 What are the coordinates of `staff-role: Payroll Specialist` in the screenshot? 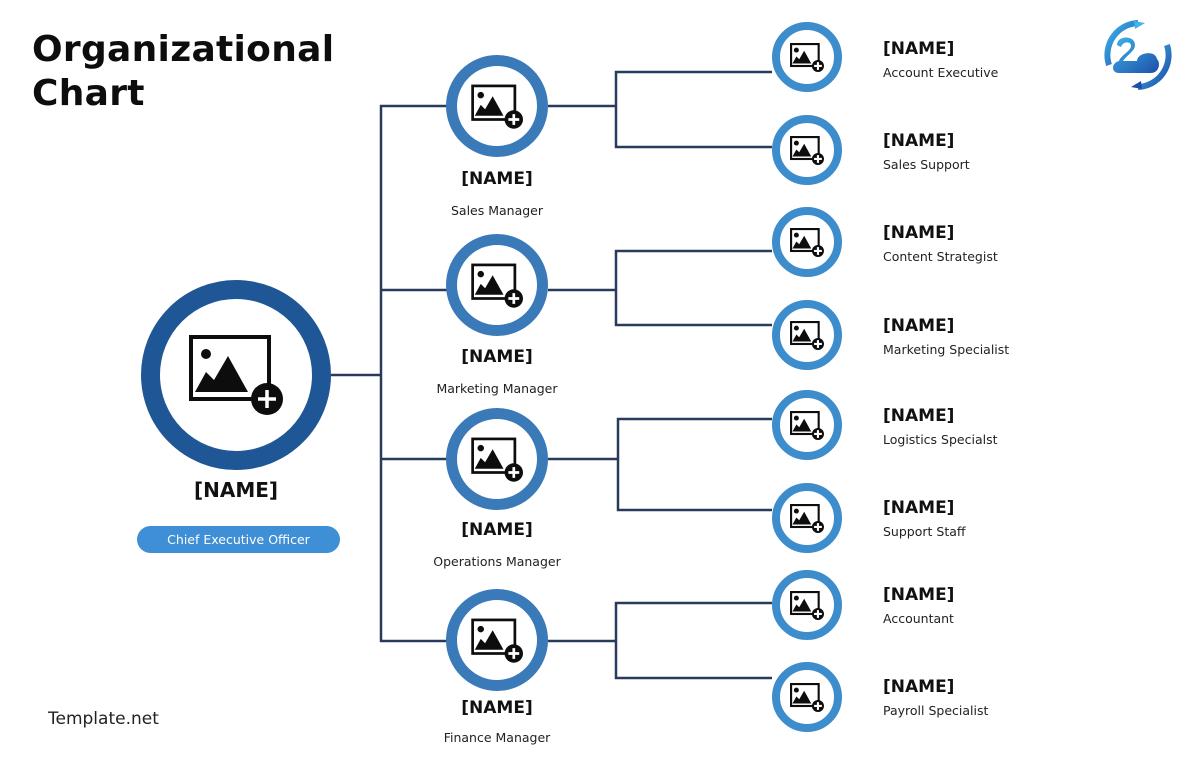 It's located at (936, 710).